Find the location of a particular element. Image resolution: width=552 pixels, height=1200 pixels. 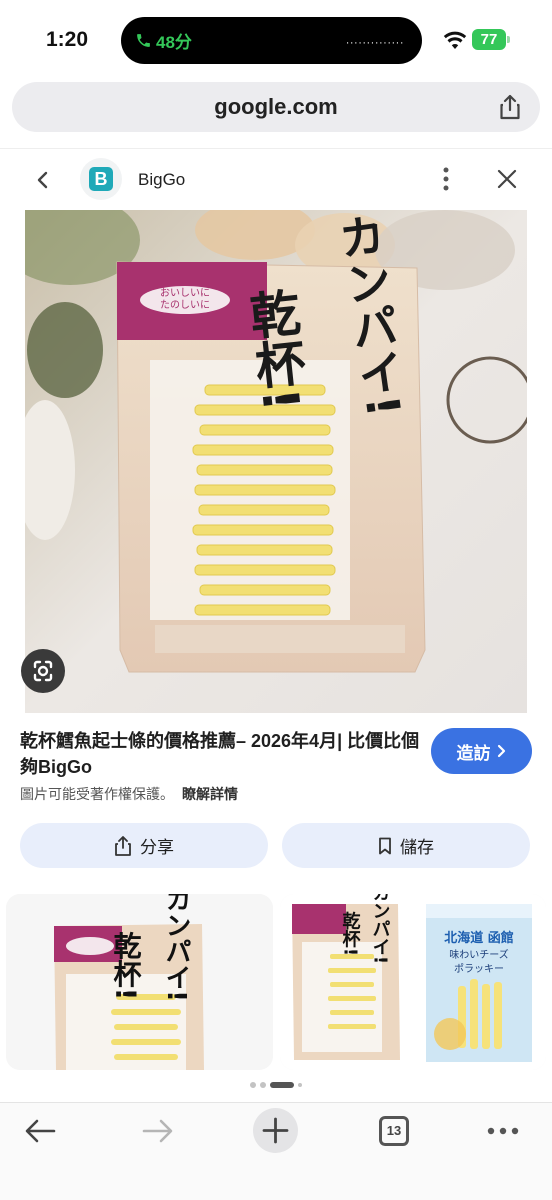

save-button-label: 儲存 is located at coordinates (417, 847).